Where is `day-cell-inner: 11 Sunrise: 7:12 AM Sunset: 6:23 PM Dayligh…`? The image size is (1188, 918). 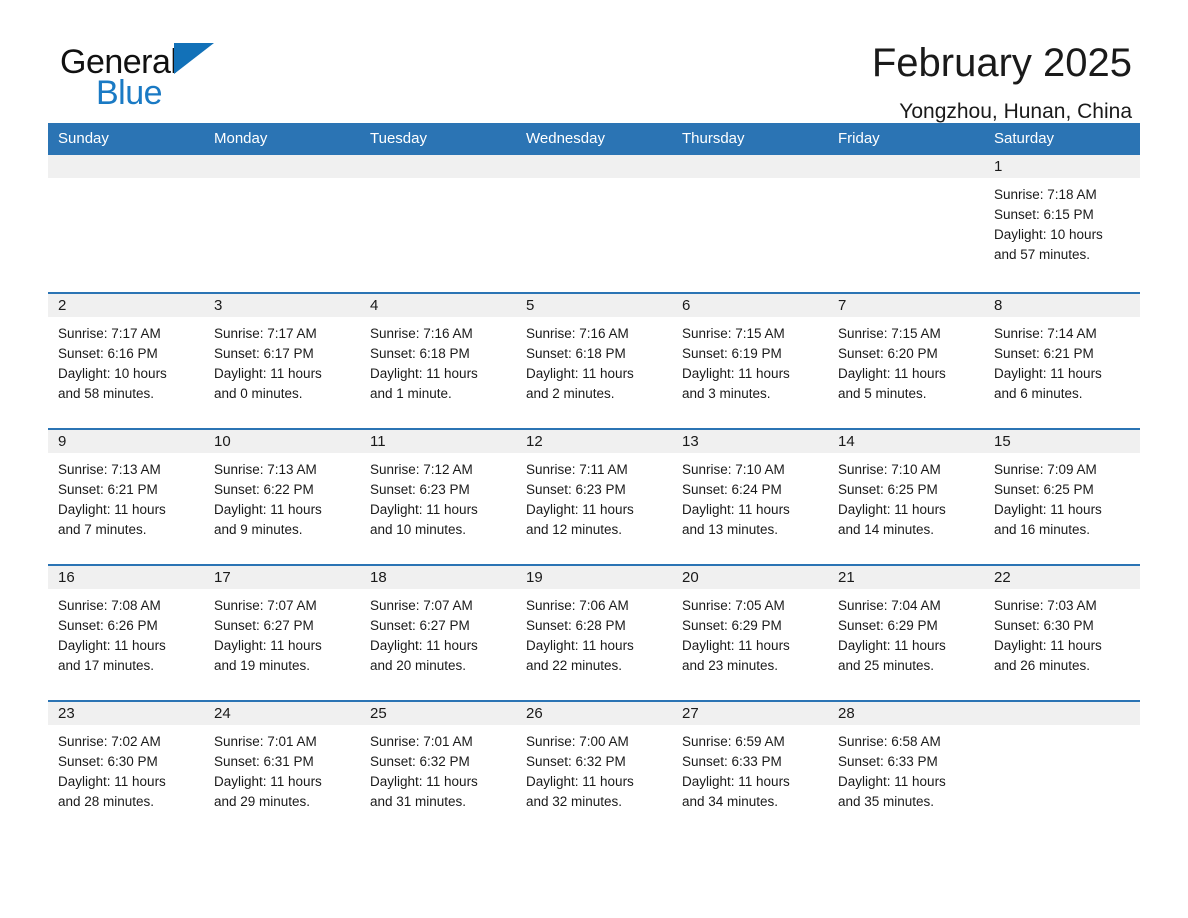 day-cell-inner: 11 Sunrise: 7:12 AM Sunset: 6:23 PM Dayligh… is located at coordinates (438, 497).